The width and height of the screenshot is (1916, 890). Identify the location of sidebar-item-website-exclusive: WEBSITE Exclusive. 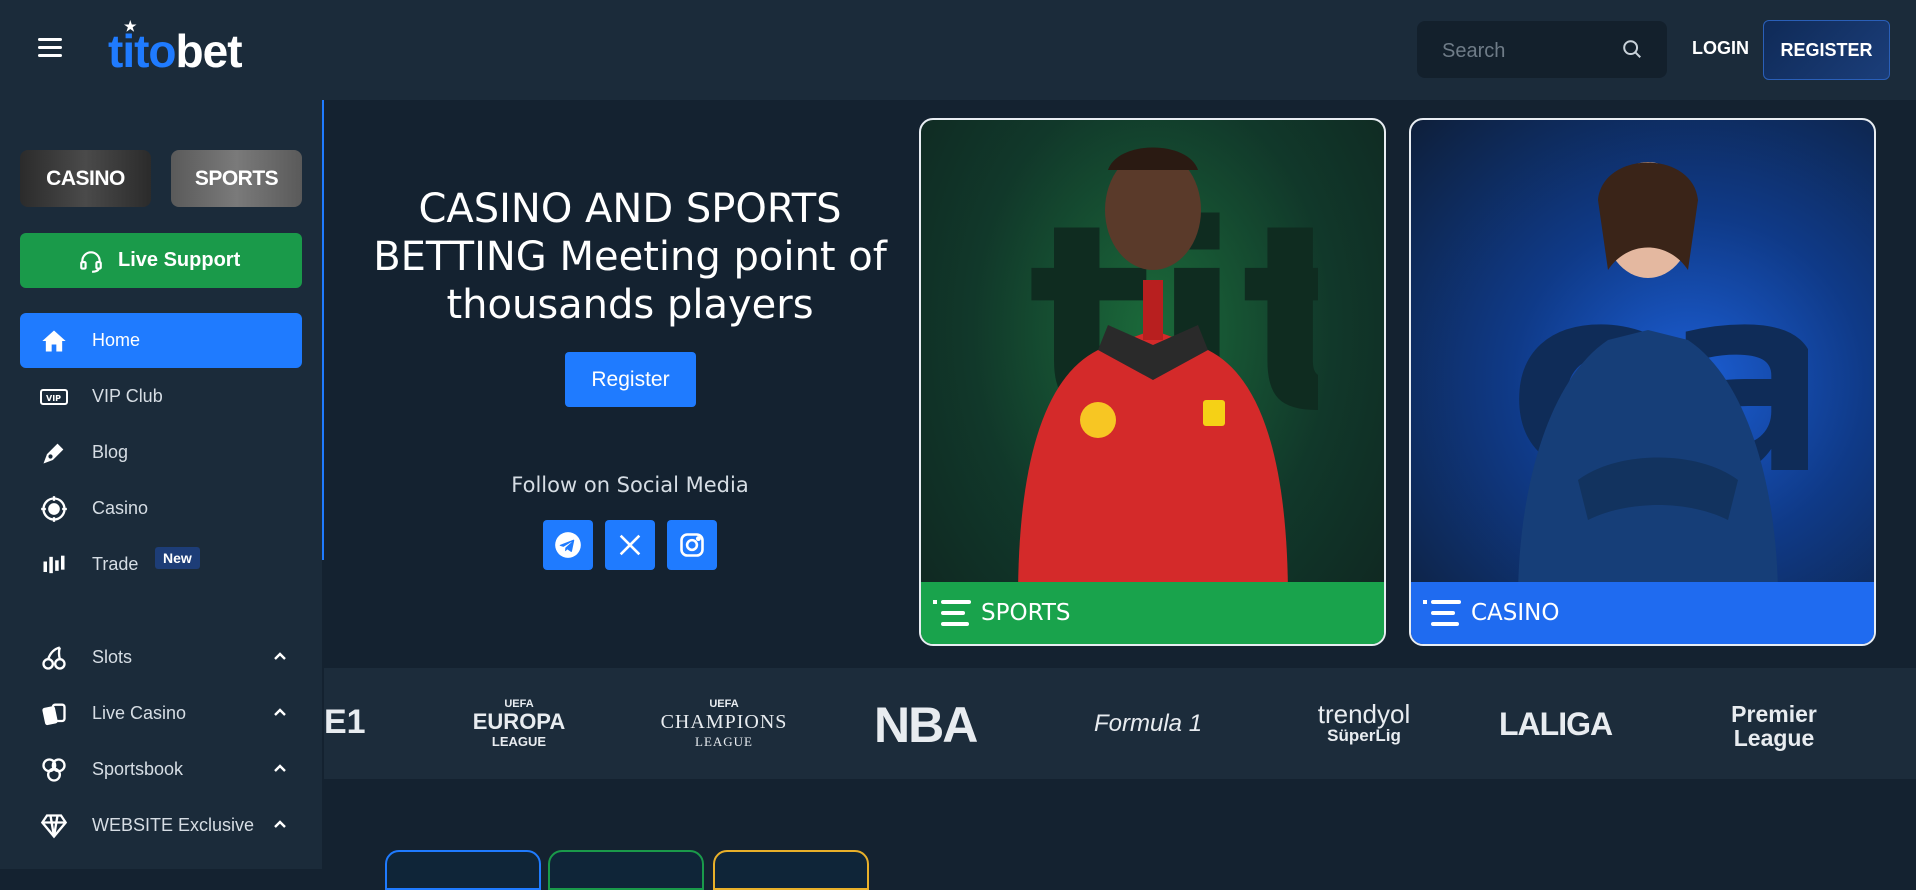
(161, 825).